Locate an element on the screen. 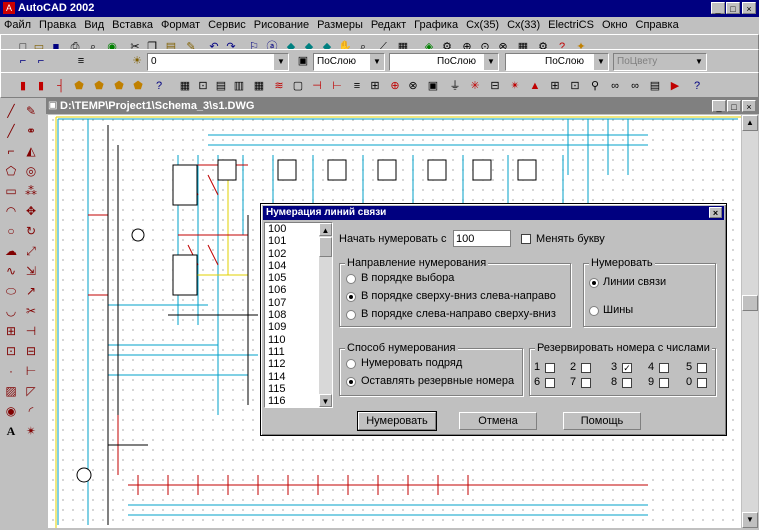 The image size is (759, 530). menu-format: Формат is located at coordinates (180, 24).